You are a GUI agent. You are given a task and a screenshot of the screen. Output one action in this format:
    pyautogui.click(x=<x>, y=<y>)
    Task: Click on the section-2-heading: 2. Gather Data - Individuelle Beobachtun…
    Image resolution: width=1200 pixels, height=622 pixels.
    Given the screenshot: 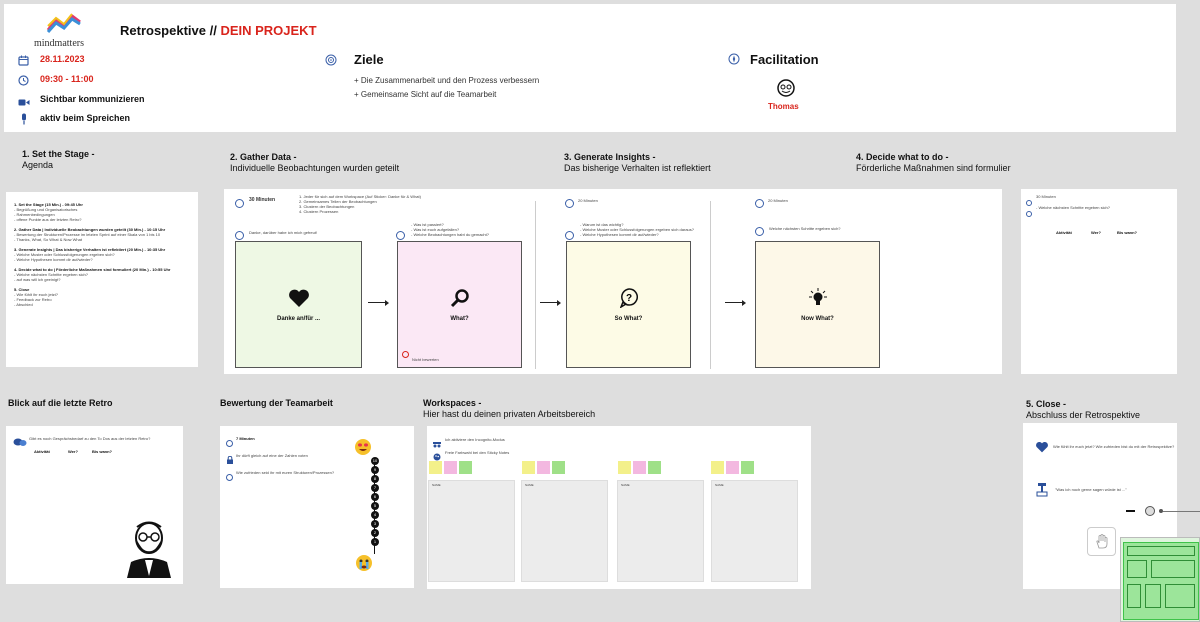 What is the action you would take?
    pyautogui.click(x=315, y=162)
    